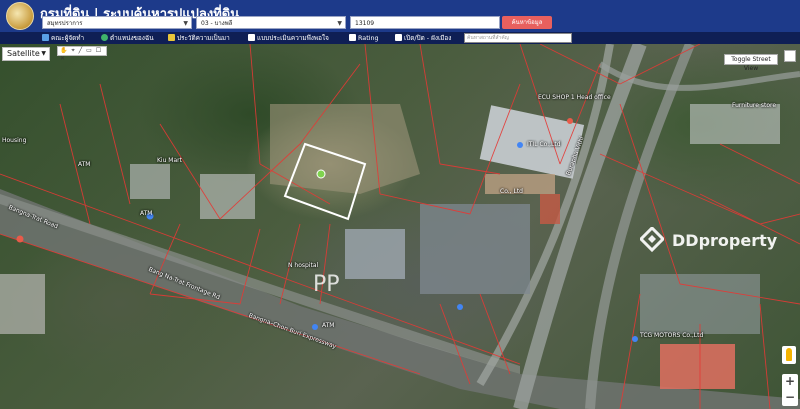 This screenshot has width=800, height=409. I want to click on chart-icon, so click(352, 37).